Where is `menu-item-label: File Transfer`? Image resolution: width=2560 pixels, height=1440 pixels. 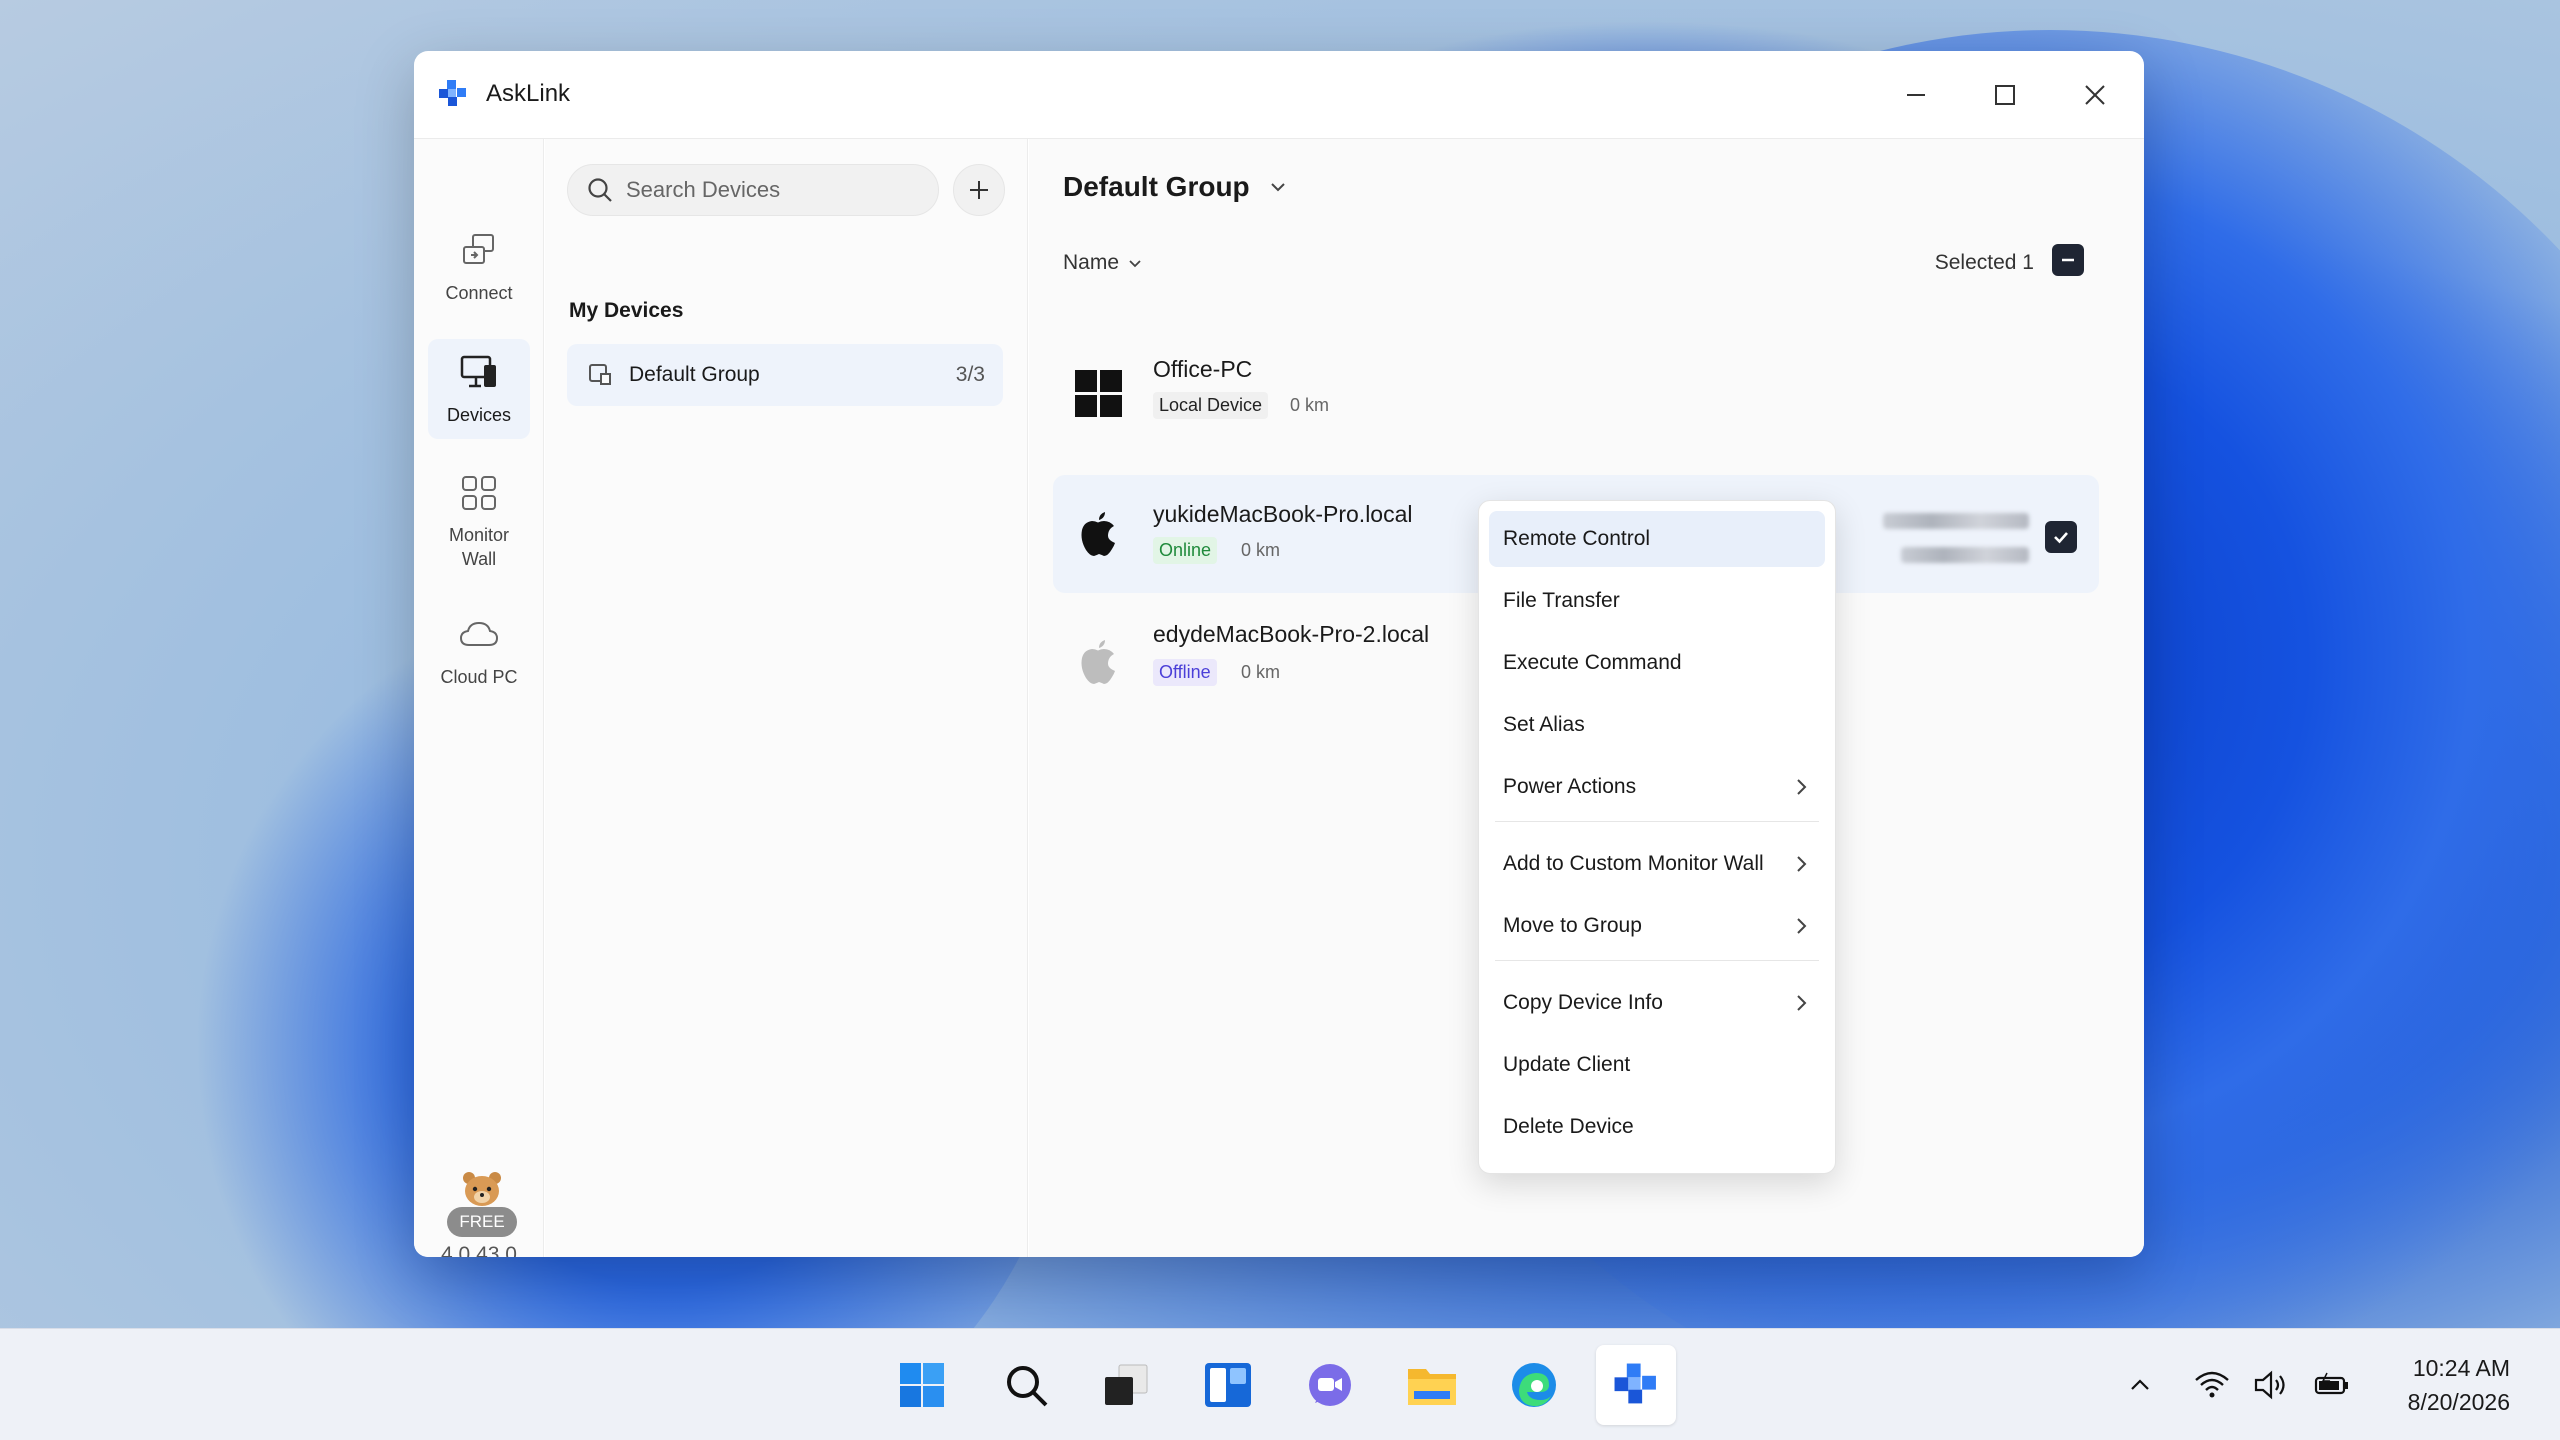
menu-item-label: File Transfer is located at coordinates (1561, 600).